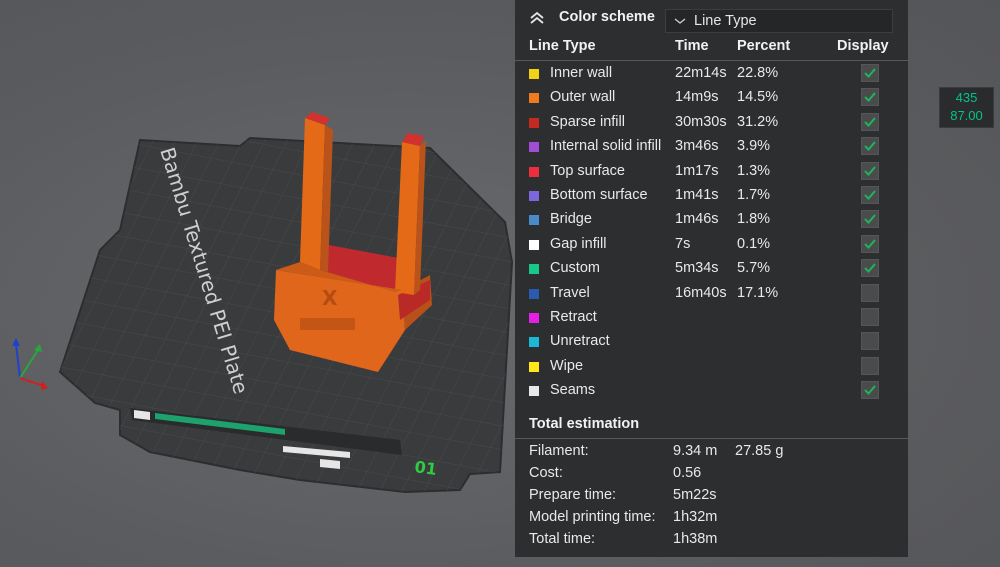 The image size is (1000, 567). What do you see at coordinates (584, 424) in the screenshot?
I see `total-estimation-title: Total estimation` at bounding box center [584, 424].